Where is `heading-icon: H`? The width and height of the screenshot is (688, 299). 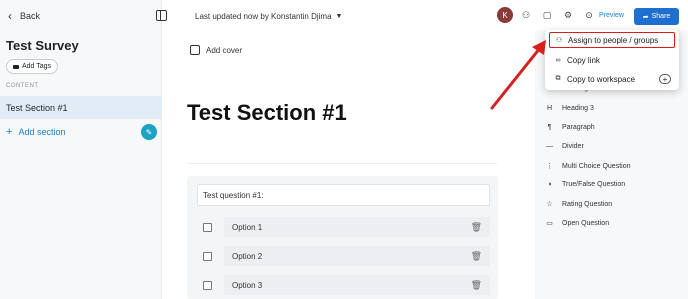
heading-icon: H is located at coordinates (549, 108).